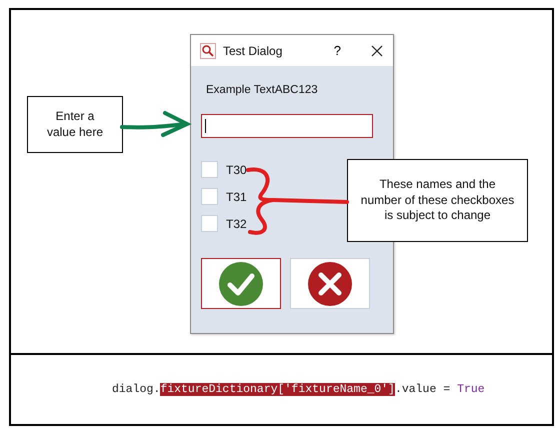 The height and width of the screenshot is (433, 559). I want to click on ok-button, so click(241, 283).